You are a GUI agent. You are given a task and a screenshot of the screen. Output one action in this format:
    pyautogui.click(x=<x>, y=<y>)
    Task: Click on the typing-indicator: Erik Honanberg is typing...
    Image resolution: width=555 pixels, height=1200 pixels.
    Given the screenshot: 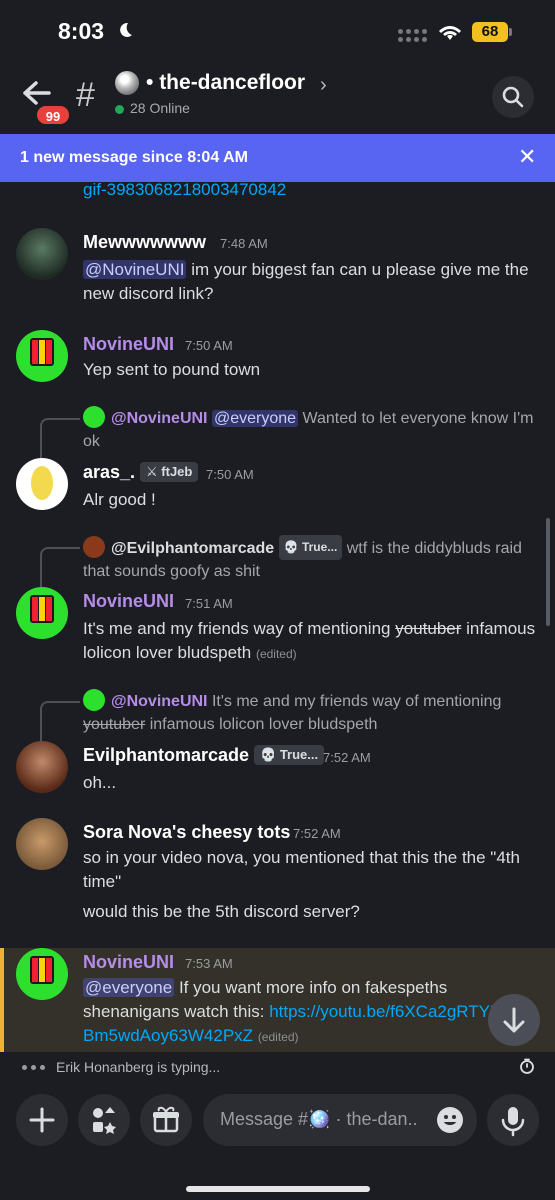 What is the action you would take?
    pyautogui.click(x=277, y=1067)
    